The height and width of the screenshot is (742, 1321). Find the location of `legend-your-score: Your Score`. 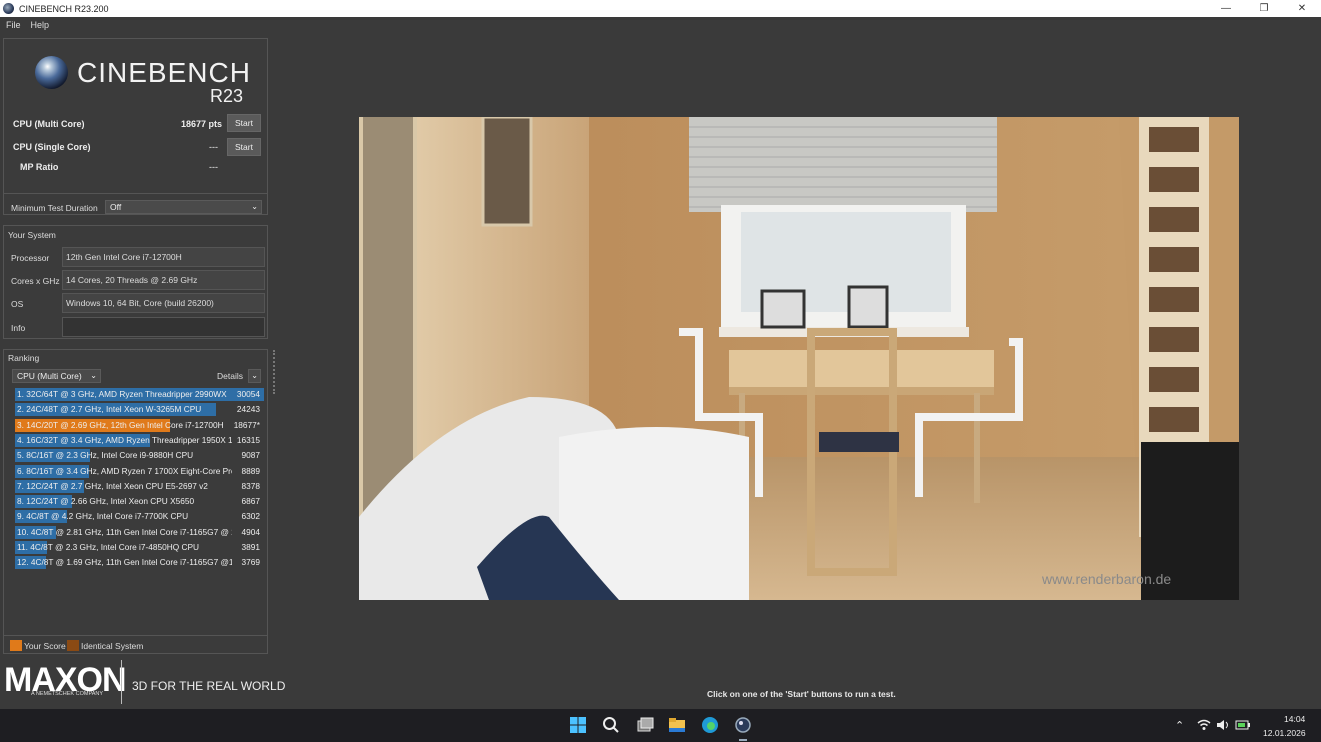

legend-your-score: Your Score is located at coordinates (38, 645).